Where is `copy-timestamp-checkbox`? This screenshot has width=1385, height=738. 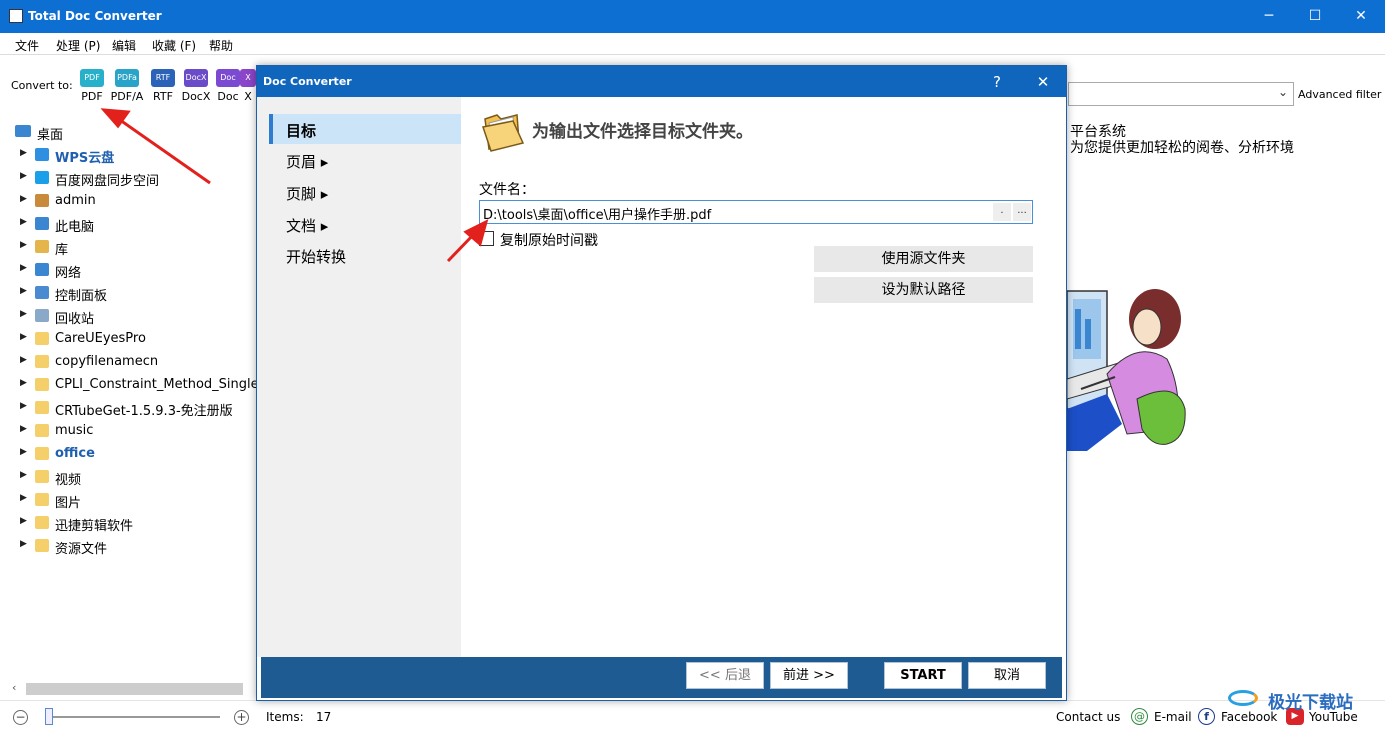 copy-timestamp-checkbox is located at coordinates (486, 238).